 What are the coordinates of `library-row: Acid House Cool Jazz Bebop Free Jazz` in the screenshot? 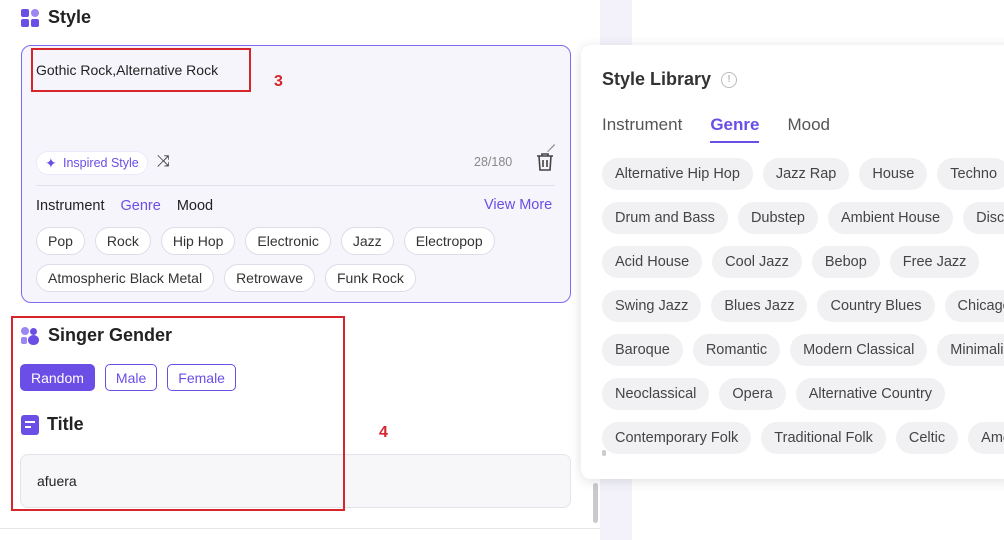 It's located at (791, 262).